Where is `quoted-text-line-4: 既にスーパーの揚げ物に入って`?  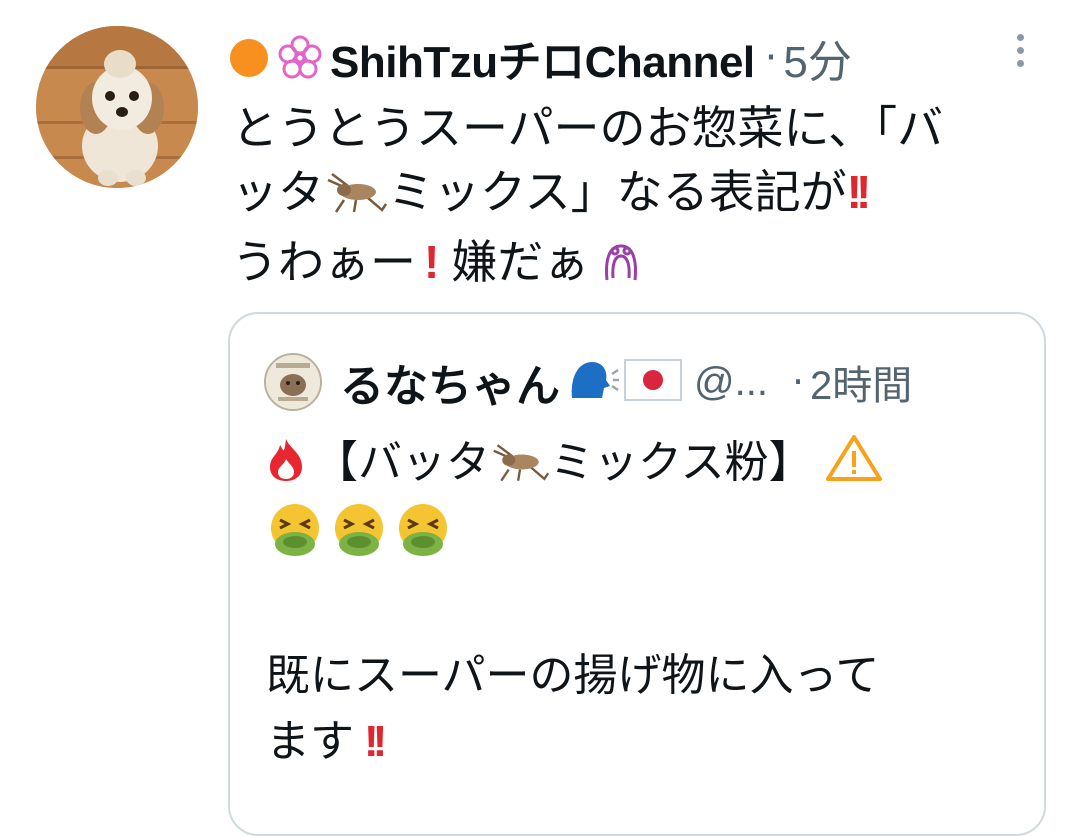
quoted-text-line-4: 既にスーパーの揚げ物に入って is located at coordinates (573, 675).